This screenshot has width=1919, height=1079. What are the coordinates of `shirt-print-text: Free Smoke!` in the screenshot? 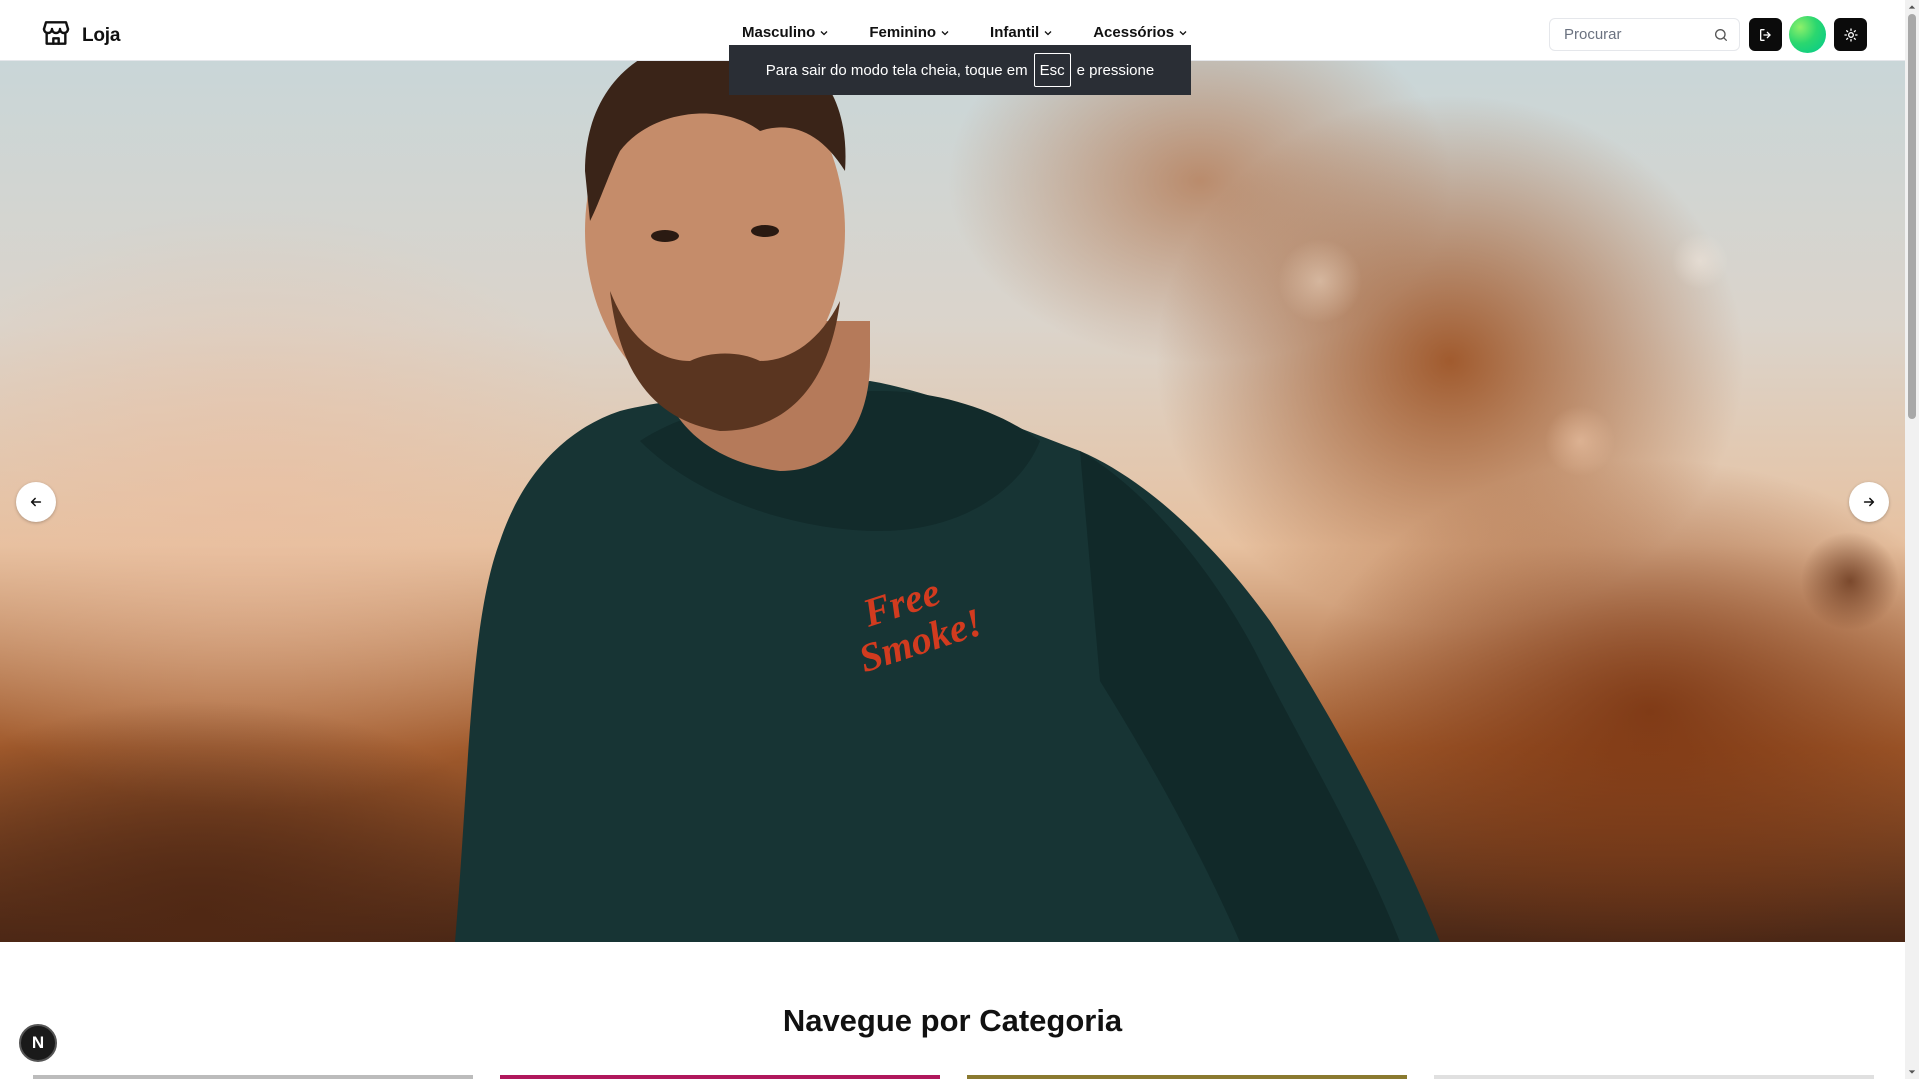 It's located at (920, 625).